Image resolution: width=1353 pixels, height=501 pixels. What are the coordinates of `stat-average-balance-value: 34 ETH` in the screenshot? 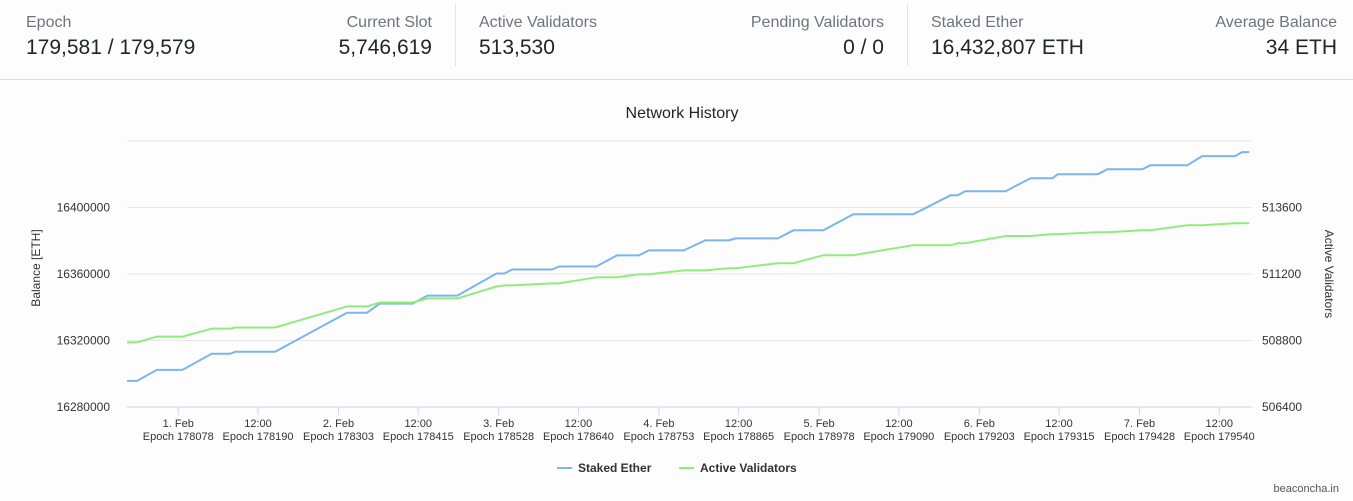 It's located at (1301, 47).